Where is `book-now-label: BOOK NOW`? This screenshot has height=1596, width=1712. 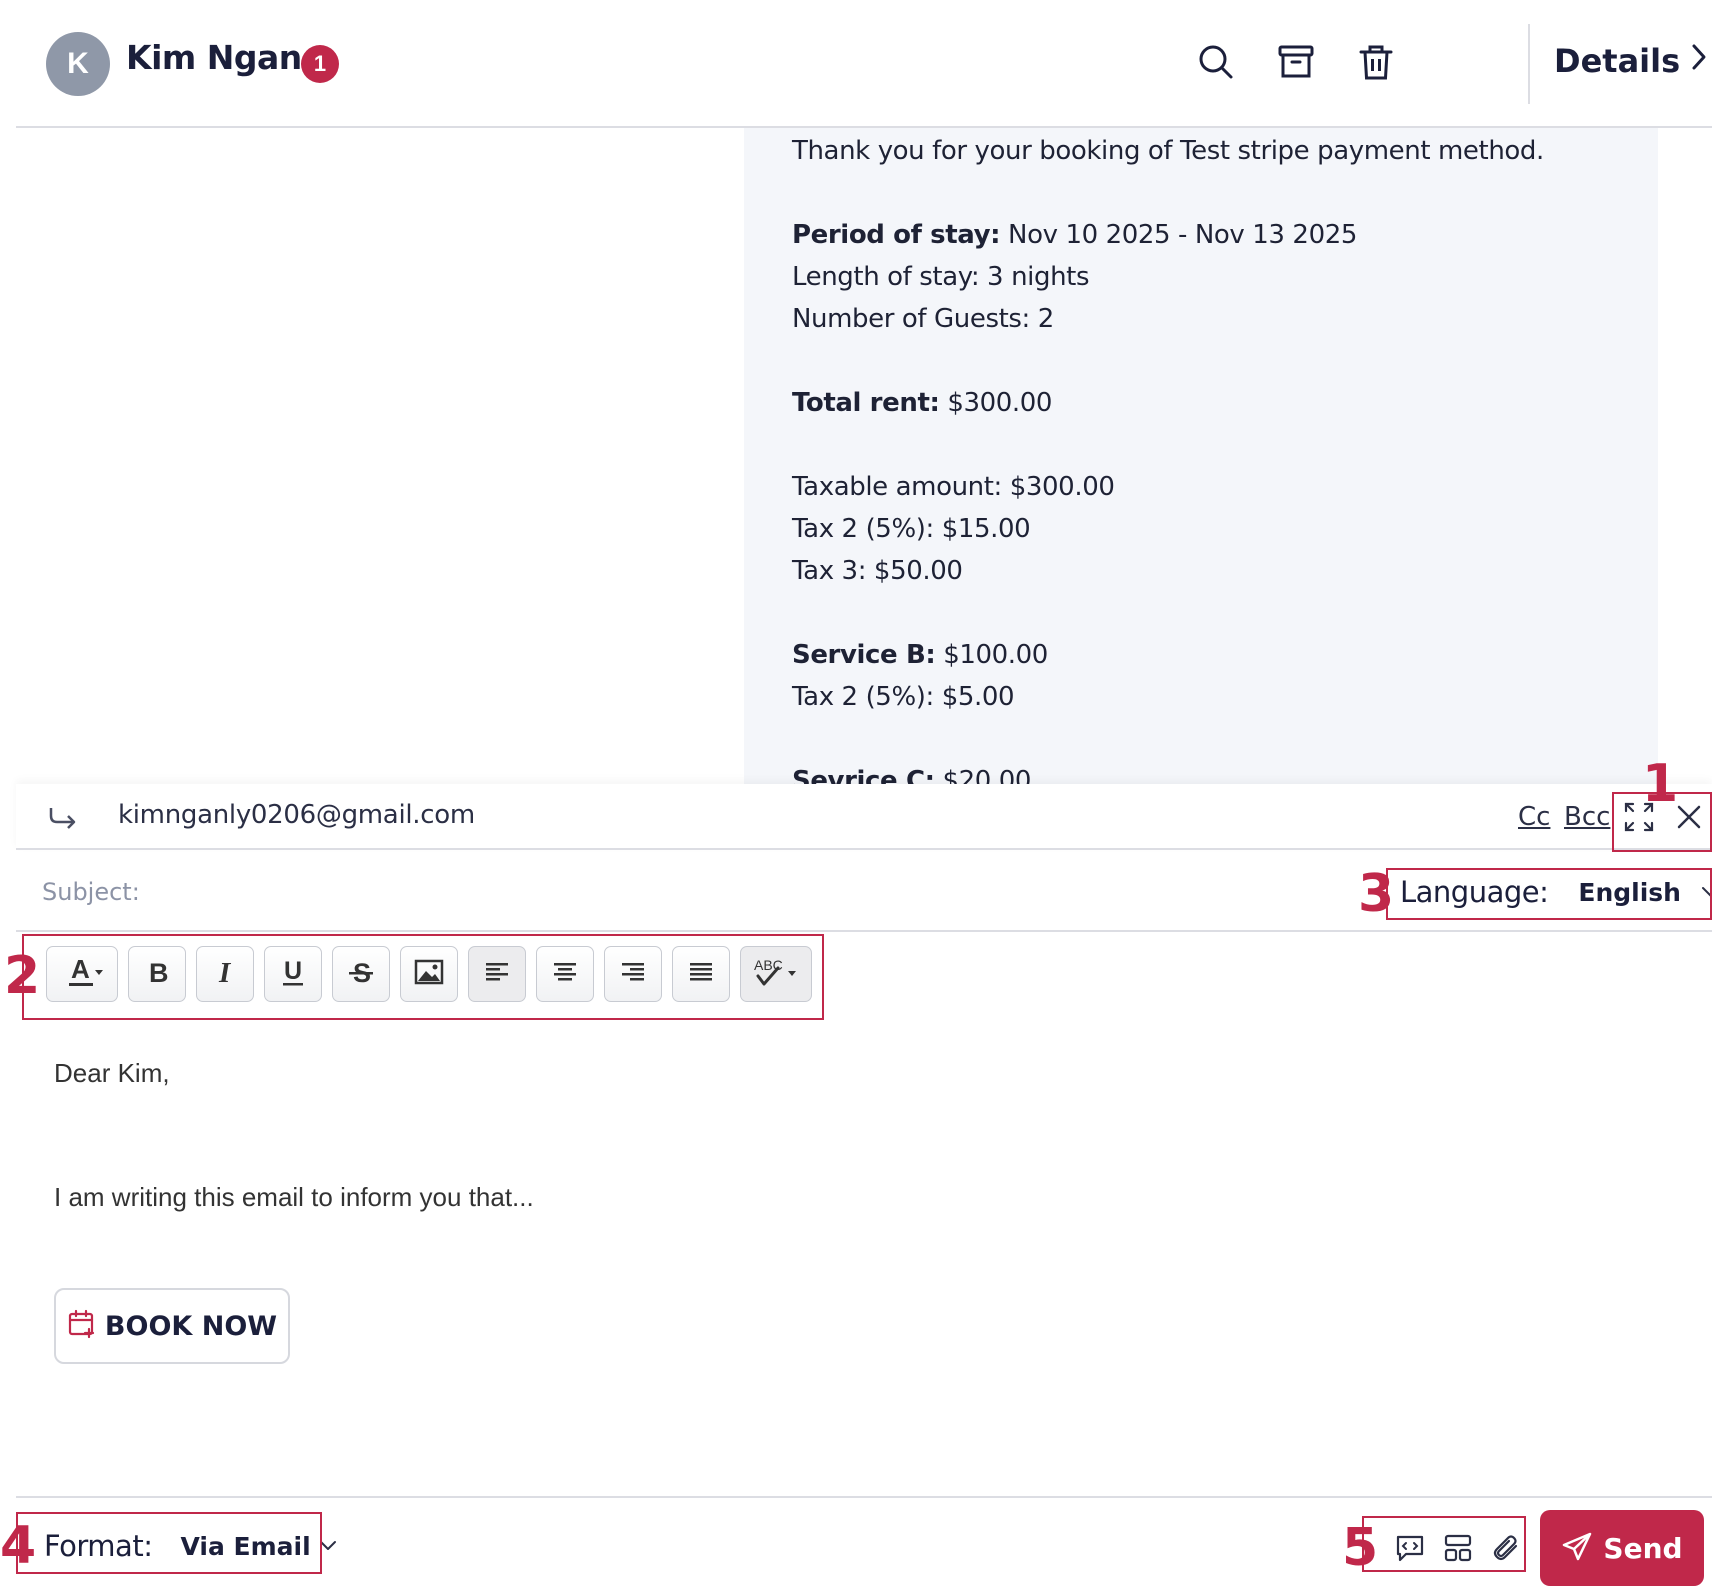 book-now-label: BOOK NOW is located at coordinates (191, 1326).